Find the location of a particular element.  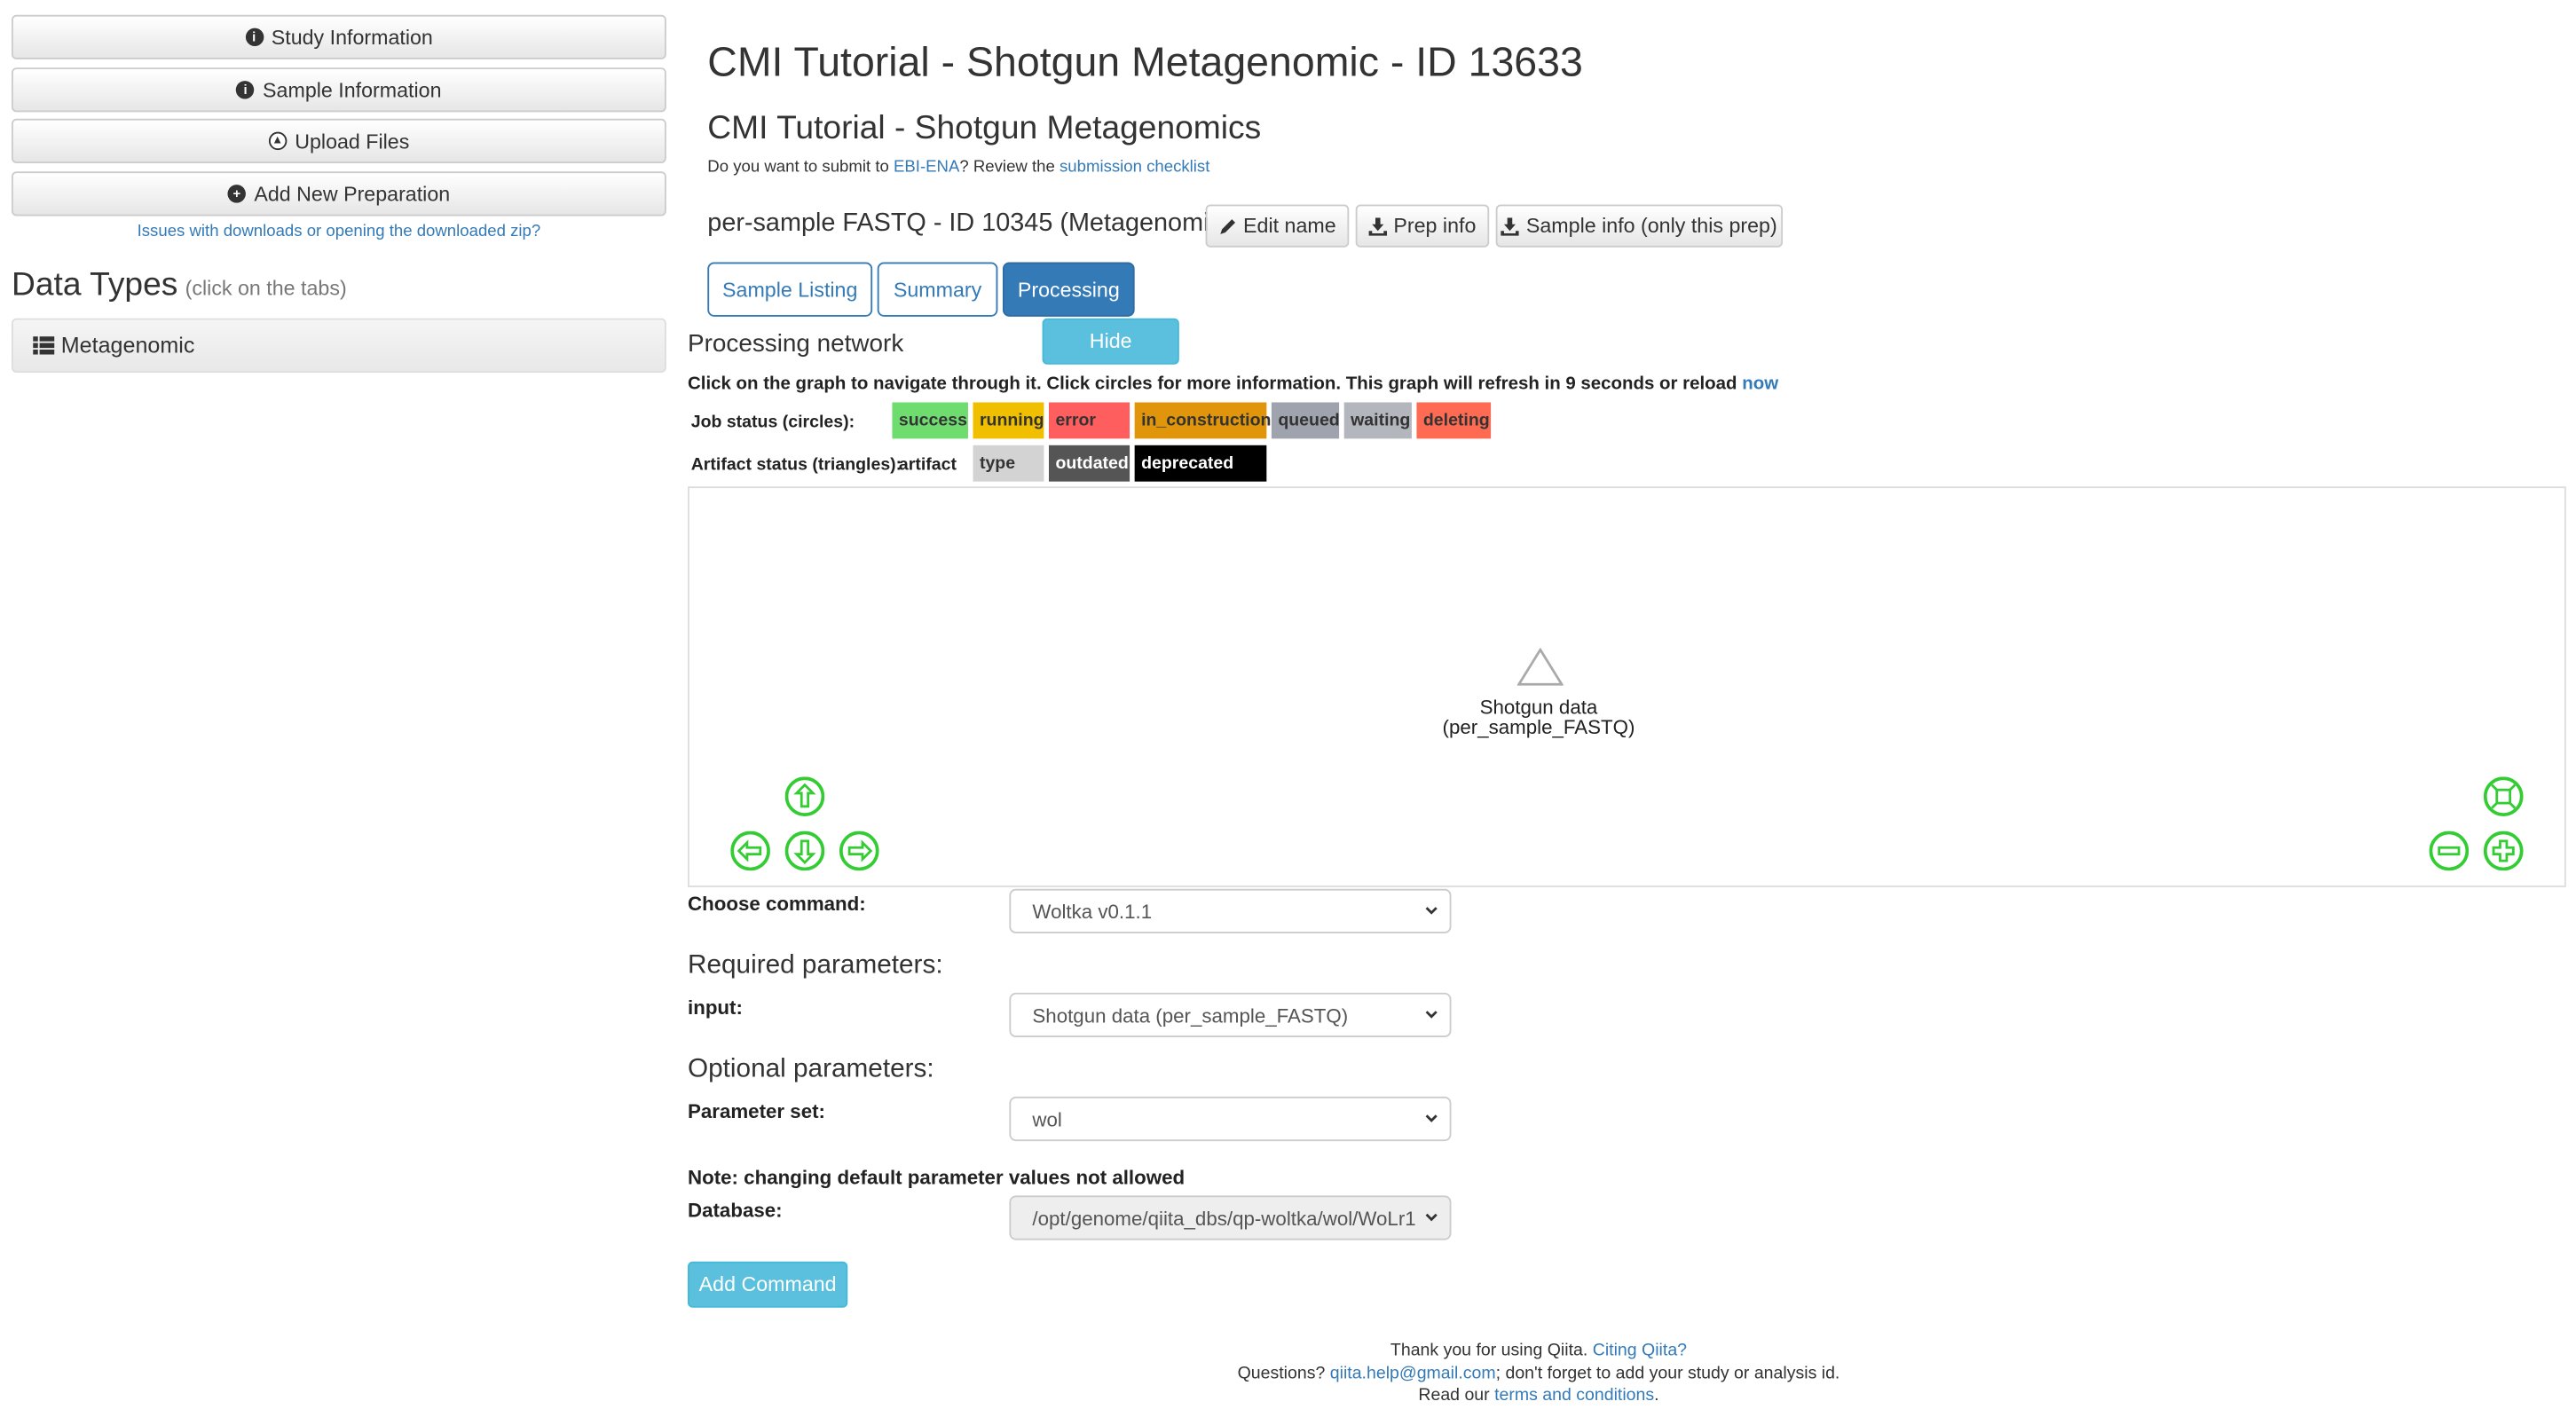

processing-network-title: Processing network is located at coordinates (796, 343).